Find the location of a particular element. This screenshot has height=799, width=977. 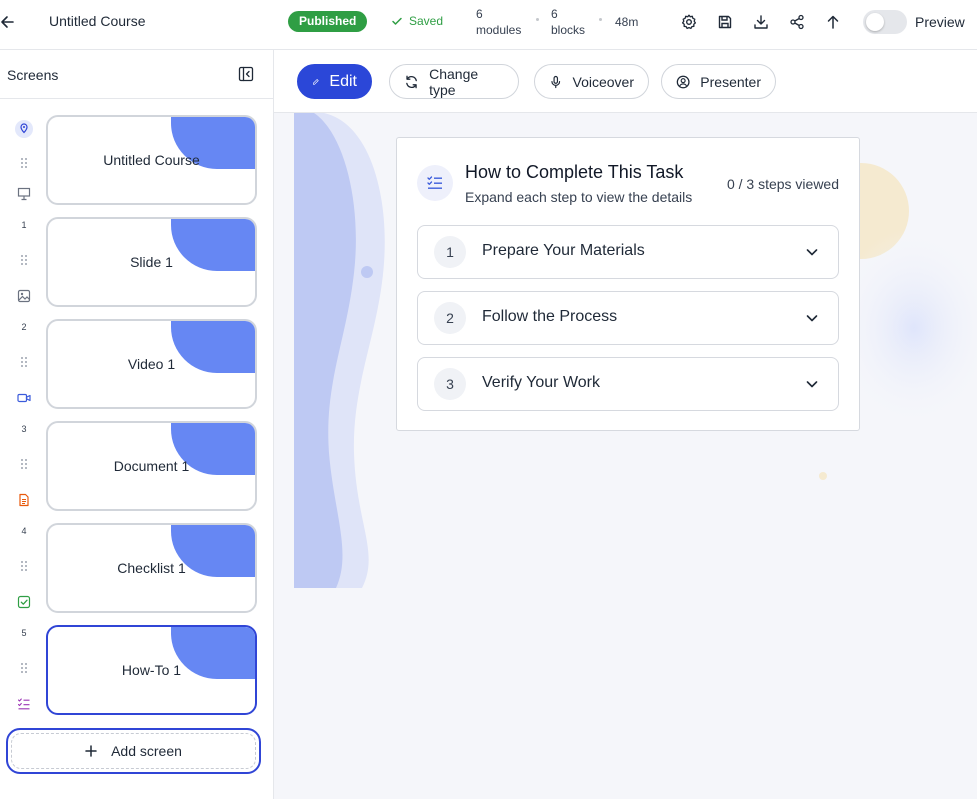

screen-card-label: Untitled Course is located at coordinates (151, 160).